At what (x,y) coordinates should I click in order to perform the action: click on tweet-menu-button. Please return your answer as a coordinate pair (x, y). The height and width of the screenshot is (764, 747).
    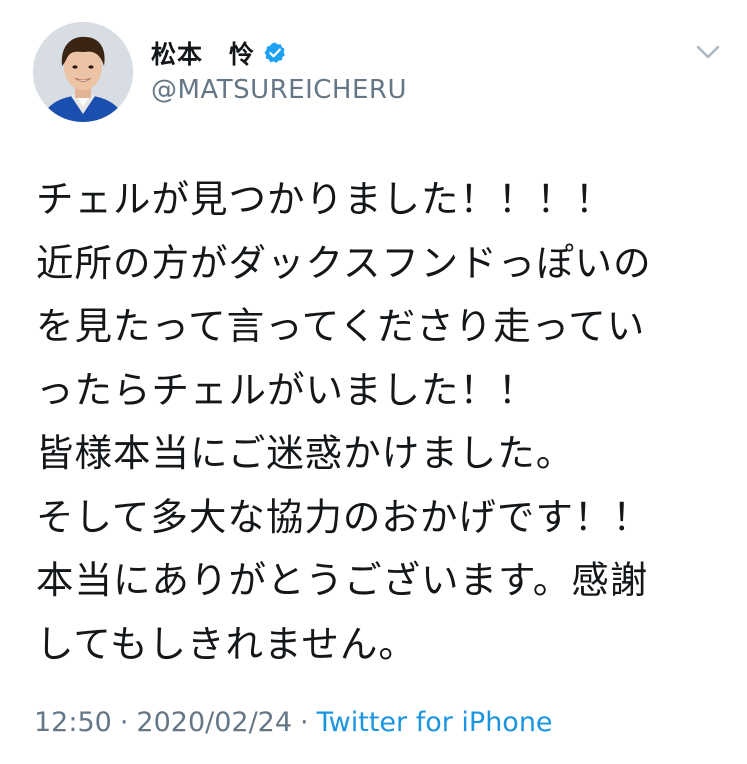
    Looking at the image, I should click on (708, 52).